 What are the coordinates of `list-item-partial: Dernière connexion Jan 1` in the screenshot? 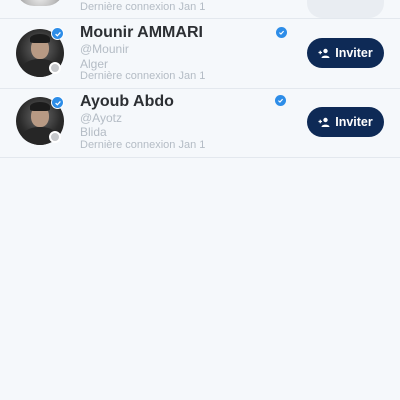 It's located at (200, 9).